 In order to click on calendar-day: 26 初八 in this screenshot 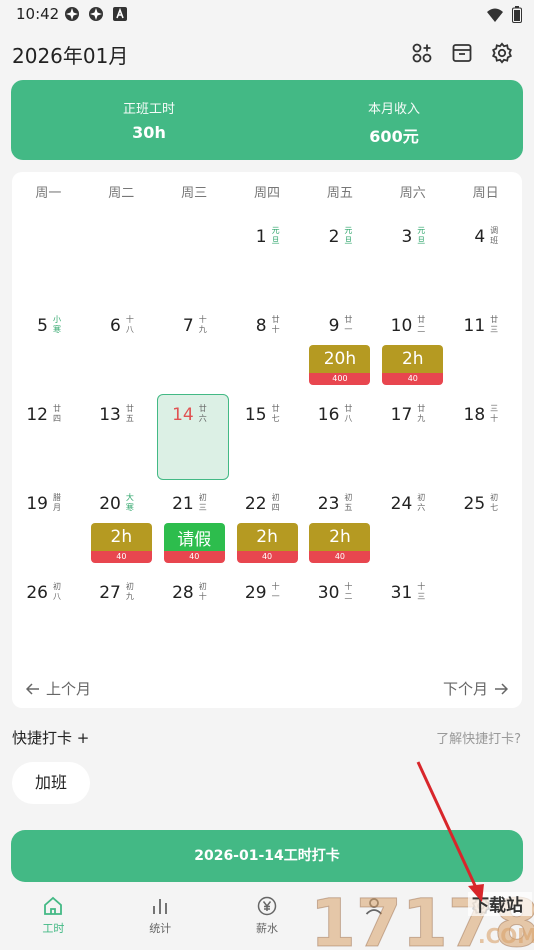, I will do `click(48, 608)`.